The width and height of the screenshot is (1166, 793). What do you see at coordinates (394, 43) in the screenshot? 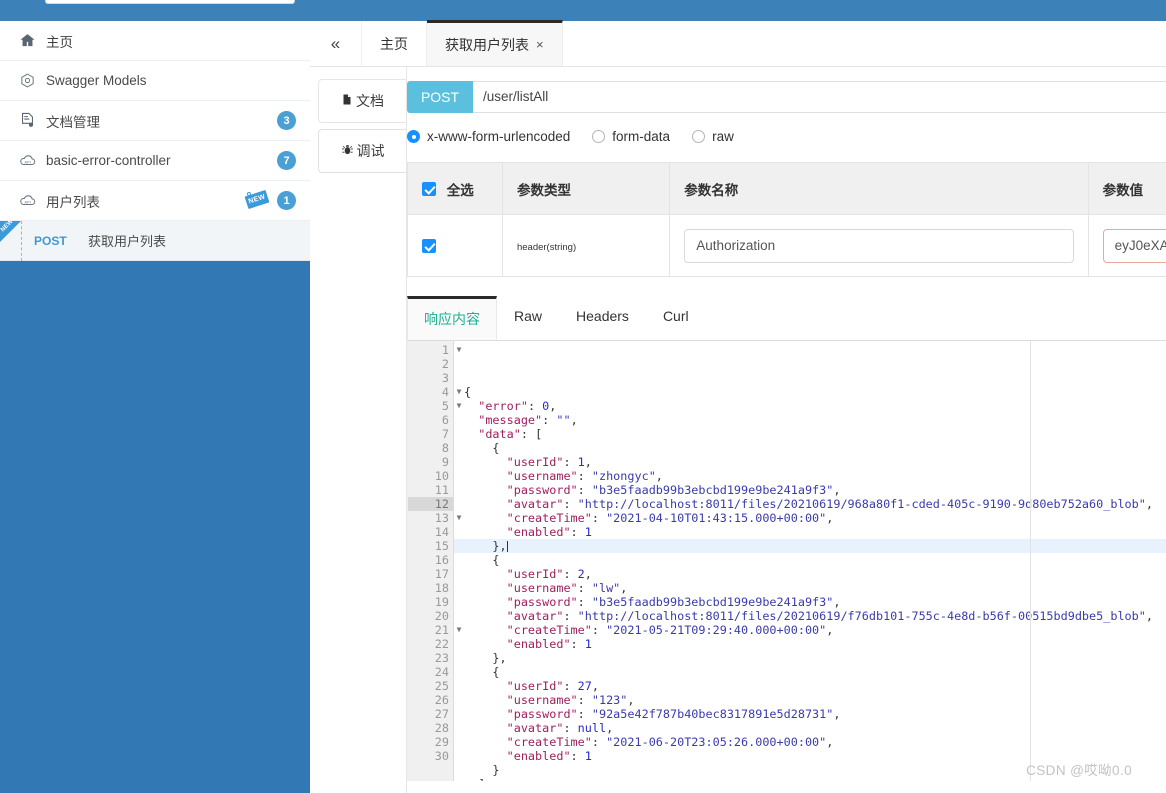
I see `tab-home: 主页` at bounding box center [394, 43].